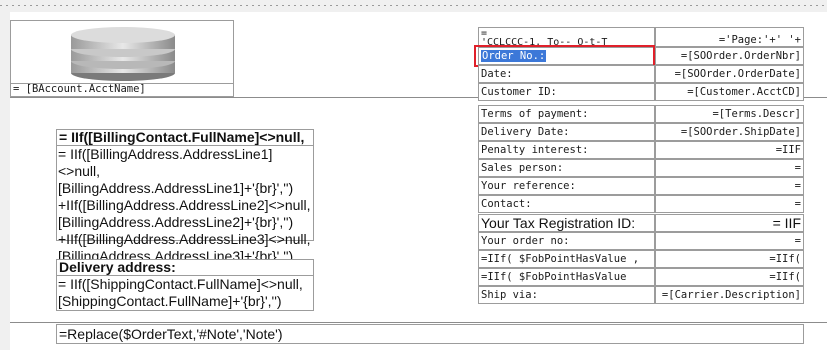  I want to click on selection-highlight, so click(564, 56).